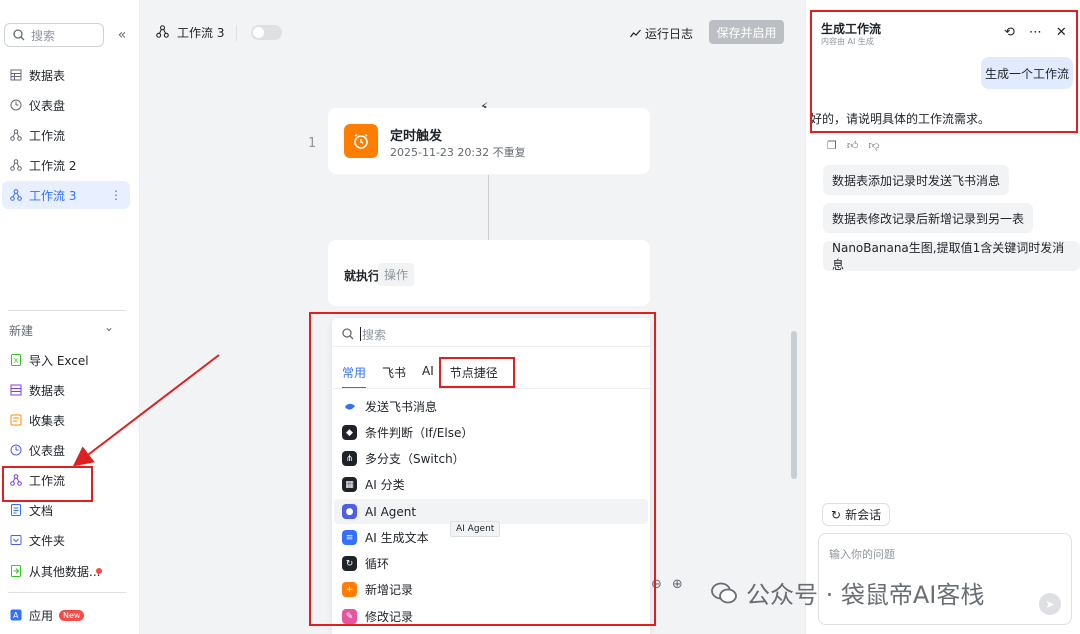 Image resolution: width=1080 pixels, height=634 pixels. Describe the element at coordinates (669, 34) in the screenshot. I see `run-log-label: 运行日志` at that location.